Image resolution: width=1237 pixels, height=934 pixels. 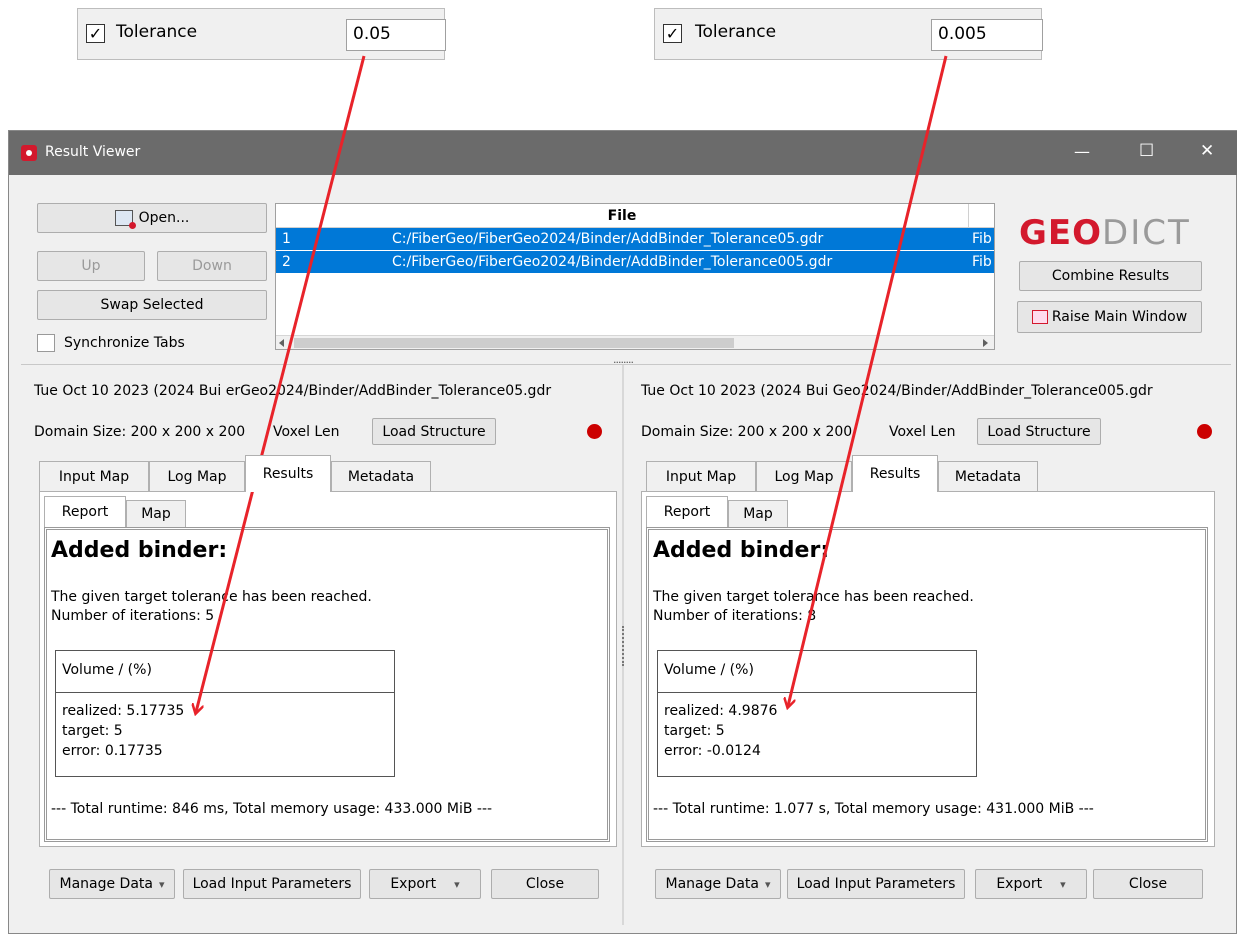 What do you see at coordinates (868, 380) in the screenshot?
I see `annotation-arrow-right` at bounding box center [868, 380].